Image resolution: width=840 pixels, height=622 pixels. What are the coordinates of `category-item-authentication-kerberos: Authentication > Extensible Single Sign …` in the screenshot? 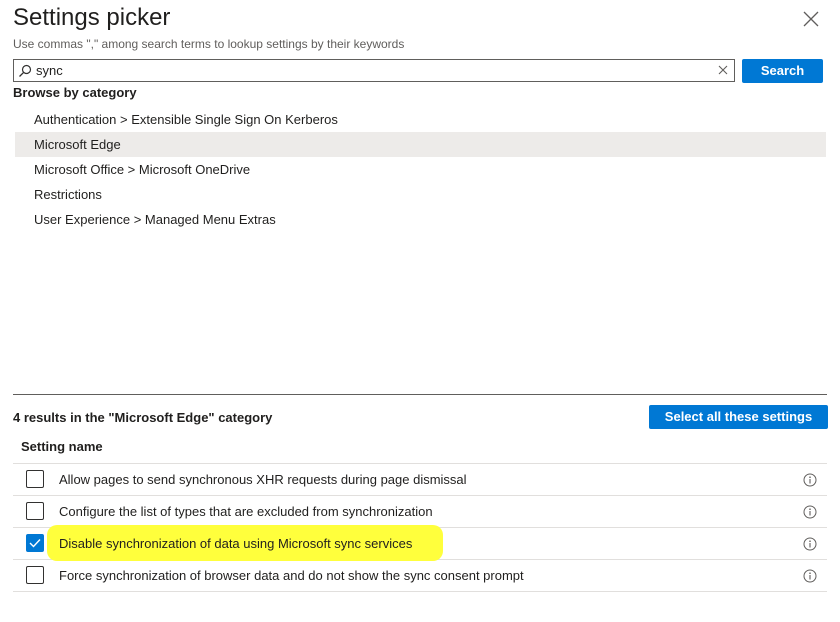 It's located at (420, 119).